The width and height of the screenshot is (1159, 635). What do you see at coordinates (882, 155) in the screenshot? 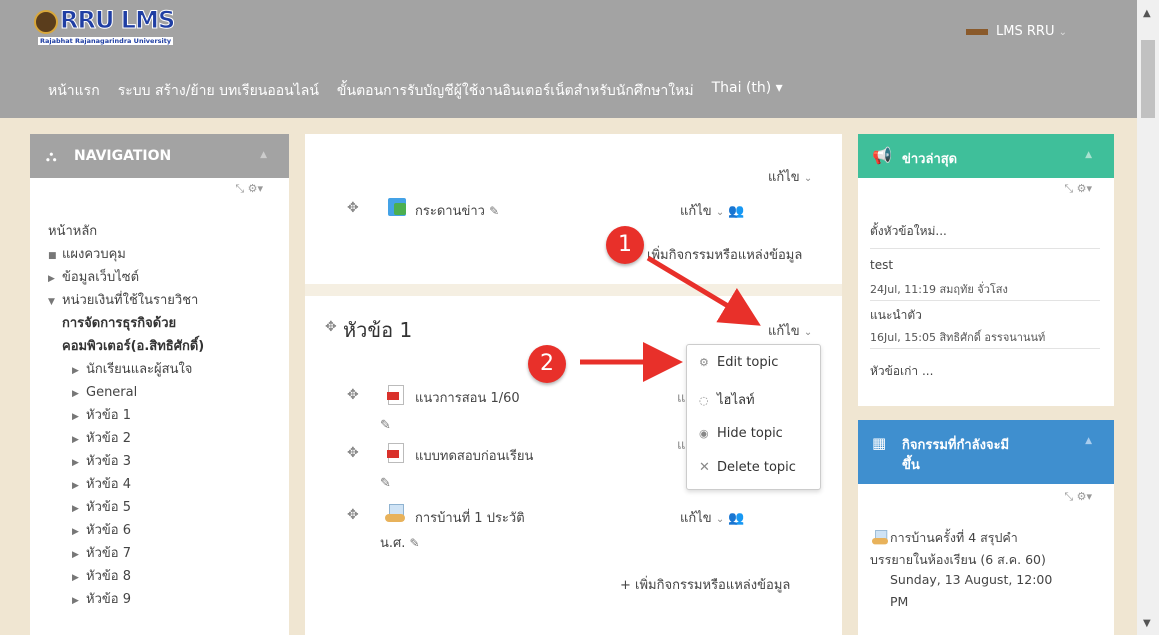
I see `megaphone-icon: 📢` at bounding box center [882, 155].